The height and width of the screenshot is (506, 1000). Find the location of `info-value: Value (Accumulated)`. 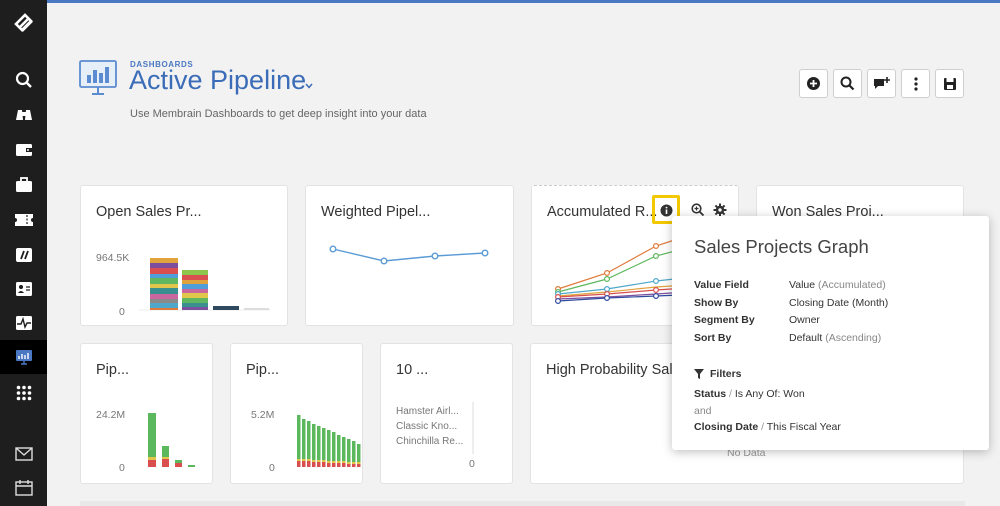

info-value: Value (Accumulated) is located at coordinates (837, 285).